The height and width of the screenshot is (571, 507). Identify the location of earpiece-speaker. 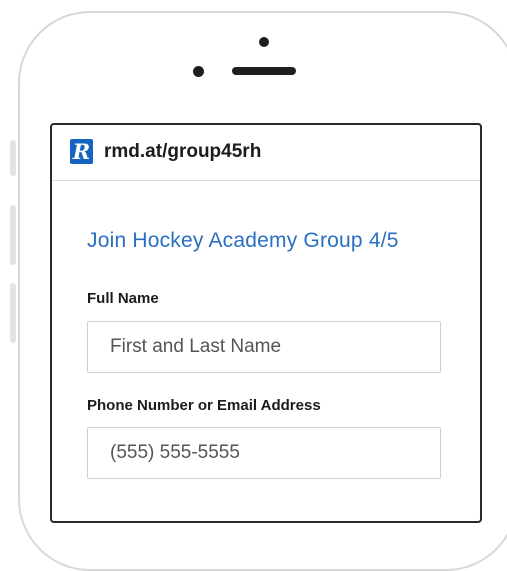
(264, 71).